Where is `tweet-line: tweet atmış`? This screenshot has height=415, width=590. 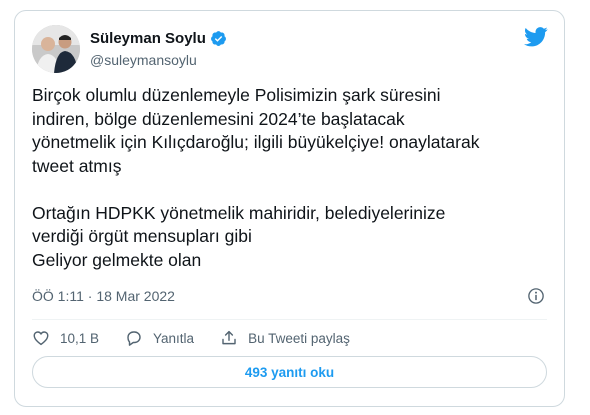
tweet-line: tweet atmış is located at coordinates (77, 165).